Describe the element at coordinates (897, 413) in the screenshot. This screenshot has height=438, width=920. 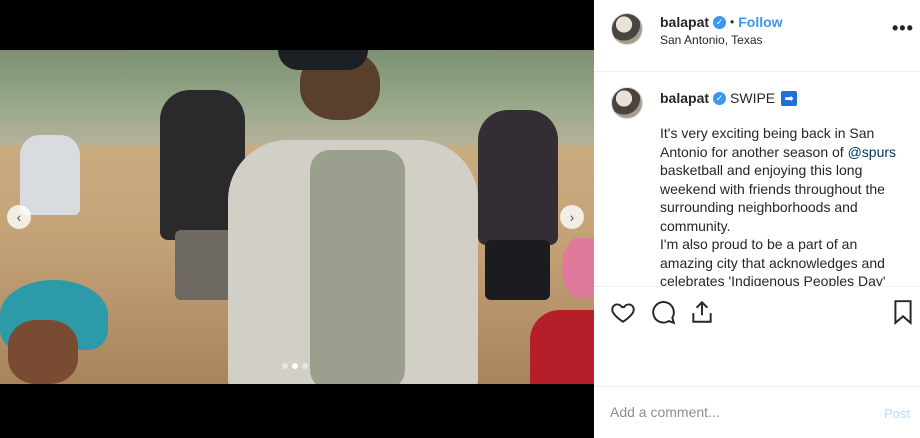
I see `post-comment-button: Post` at that location.